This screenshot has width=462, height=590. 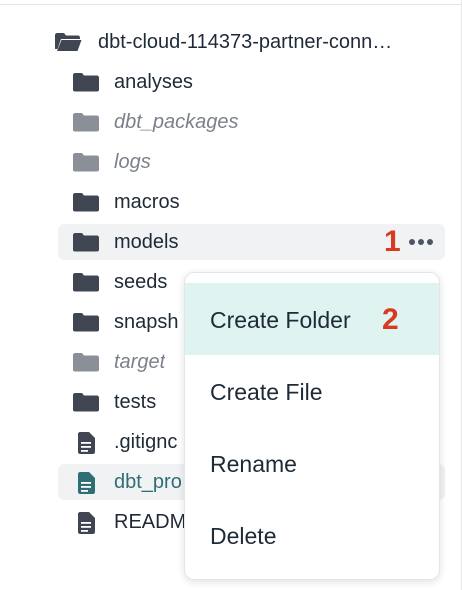 I want to click on folder-open-icon, so click(x=68, y=42).